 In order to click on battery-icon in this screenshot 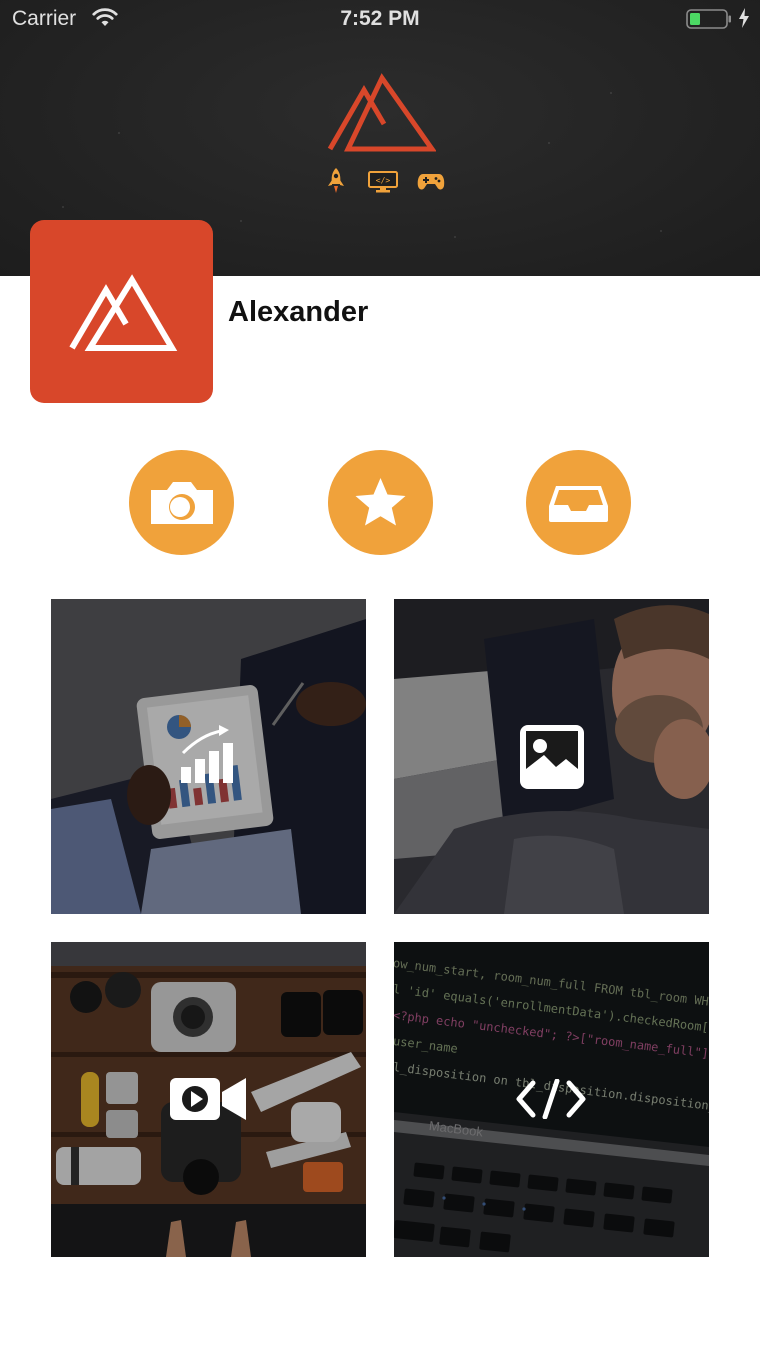, I will do `click(708, 19)`.